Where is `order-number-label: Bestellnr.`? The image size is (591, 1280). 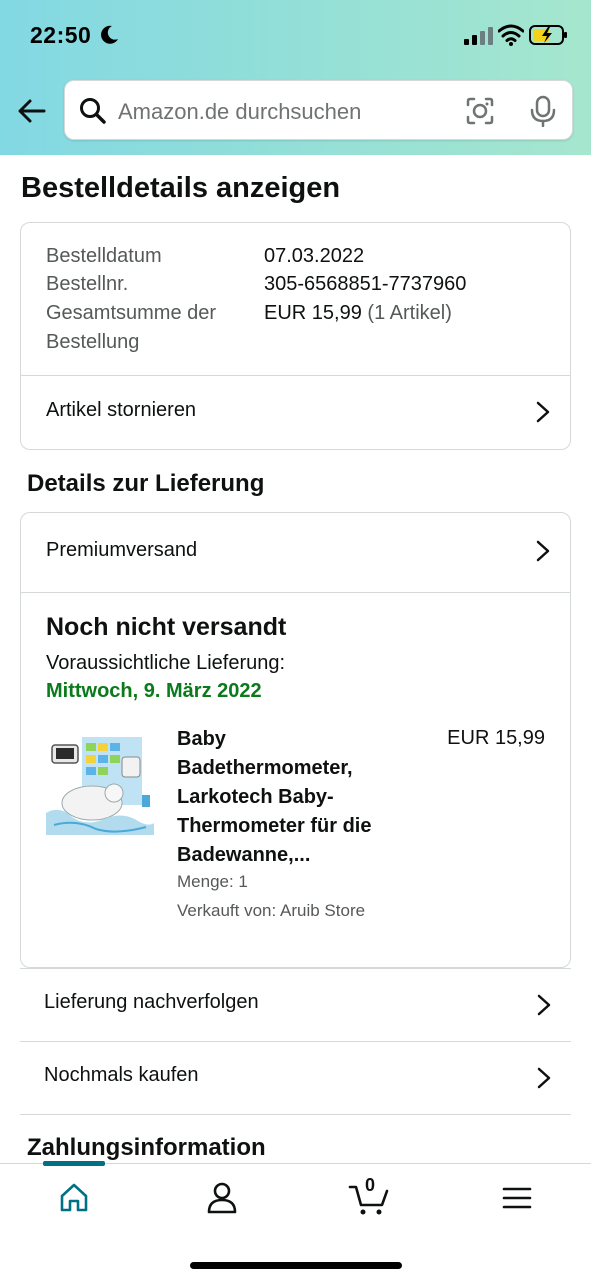 order-number-label: Bestellnr. is located at coordinates (87, 284).